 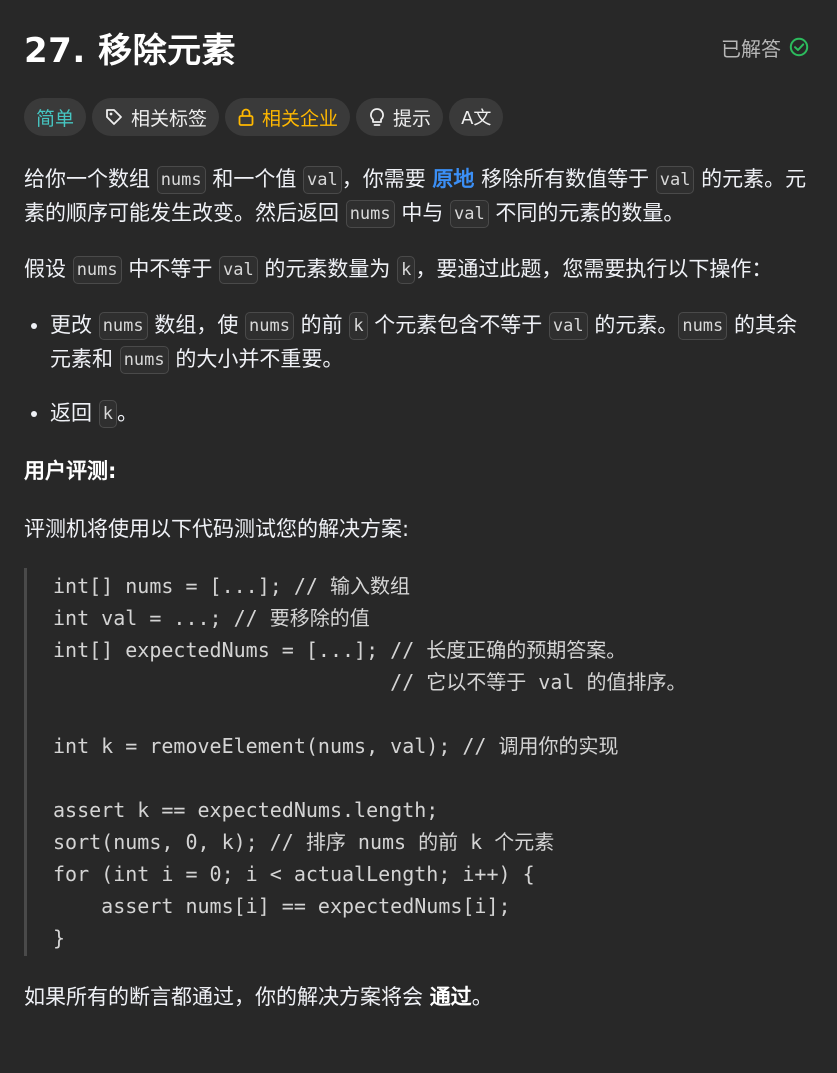 I want to click on translate-icon: A文, so click(x=476, y=118).